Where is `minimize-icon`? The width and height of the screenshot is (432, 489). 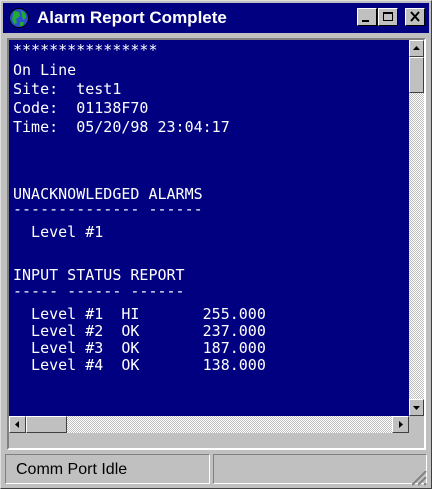
minimize-icon is located at coordinates (365, 21).